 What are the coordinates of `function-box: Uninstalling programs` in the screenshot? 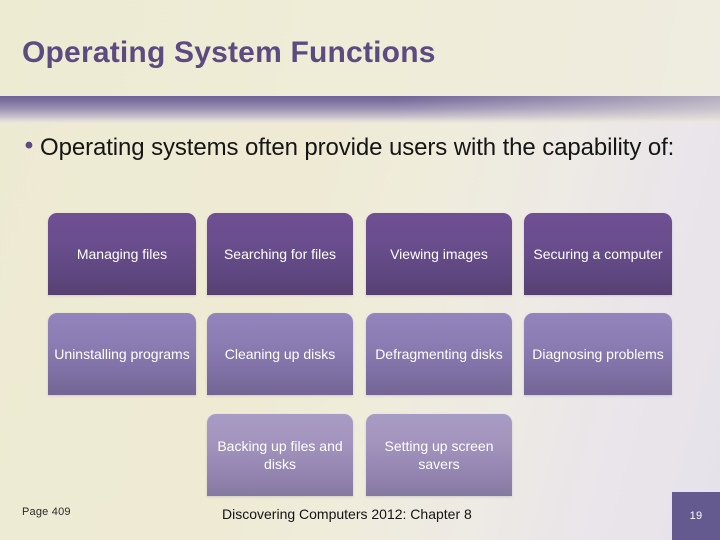 It's located at (122, 354).